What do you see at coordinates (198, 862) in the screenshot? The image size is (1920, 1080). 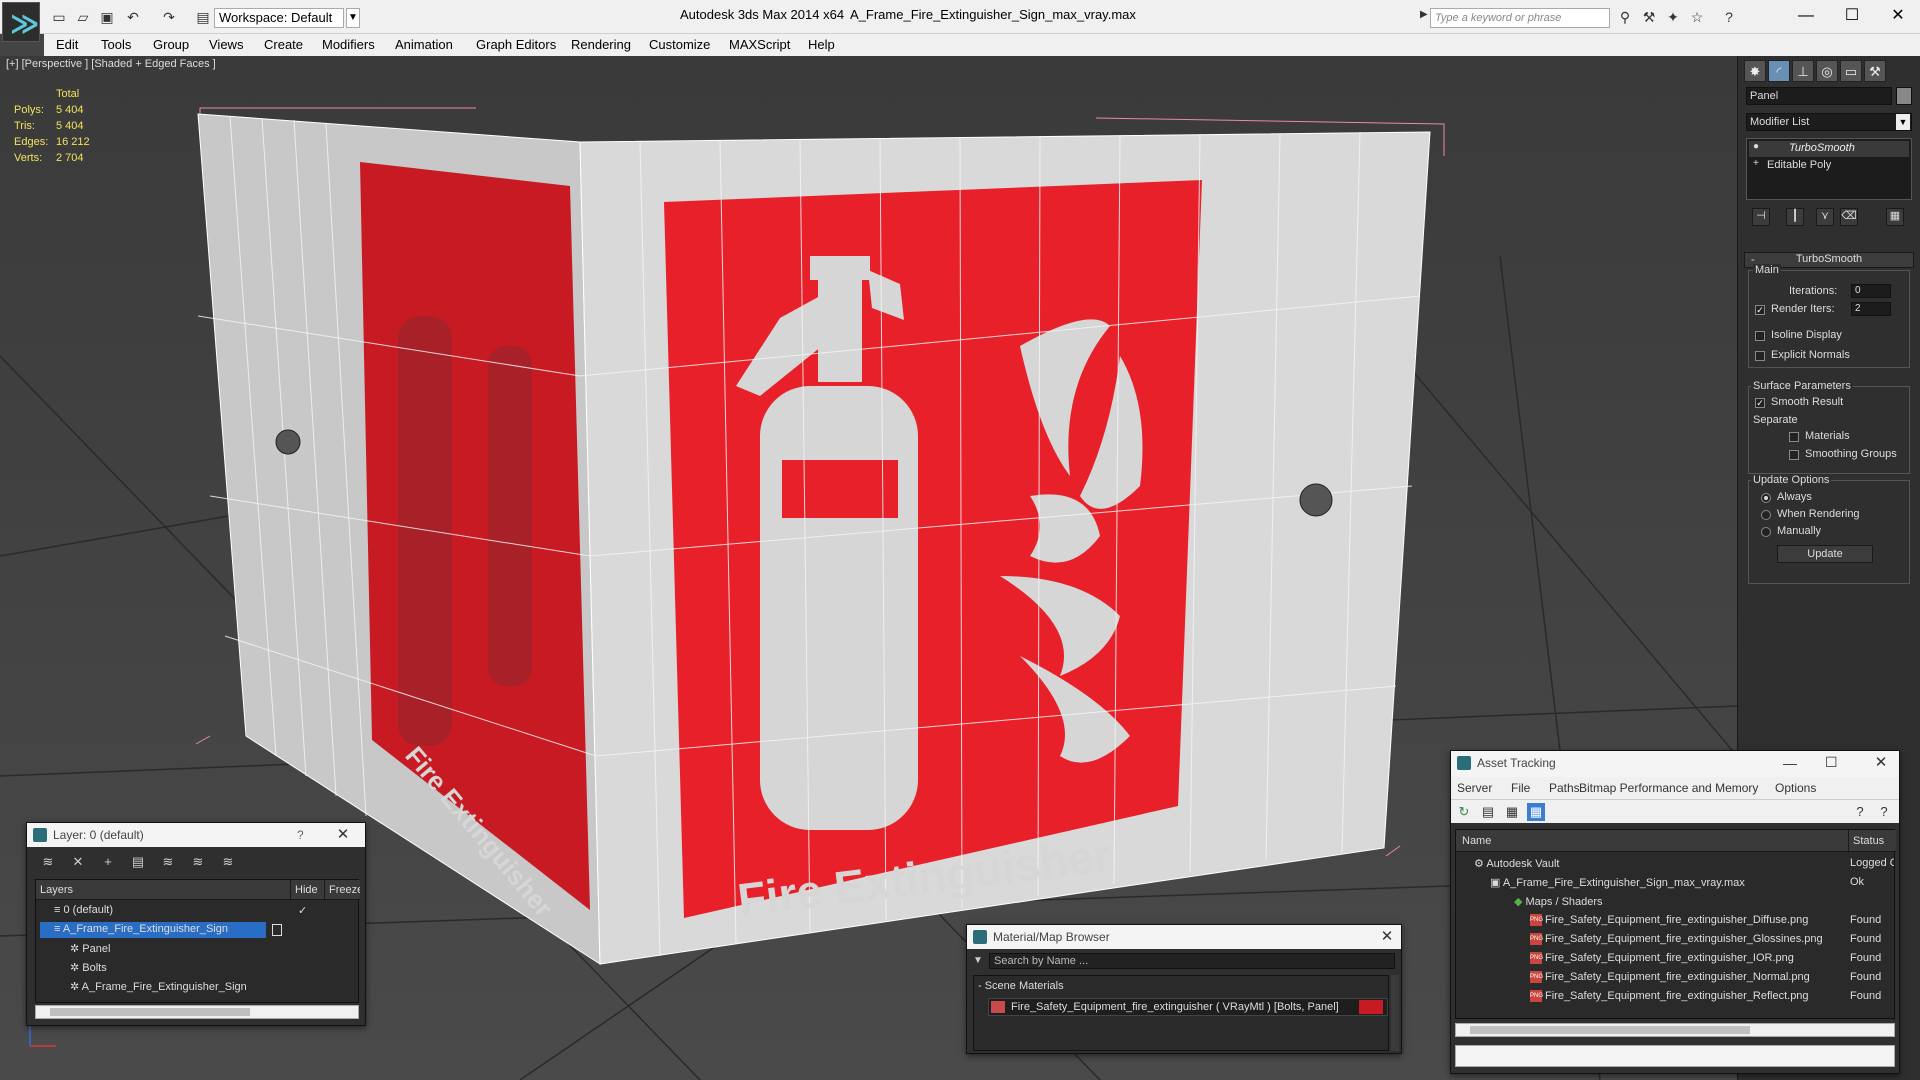 I see `hide-all-layers-icon: ≋` at bounding box center [198, 862].